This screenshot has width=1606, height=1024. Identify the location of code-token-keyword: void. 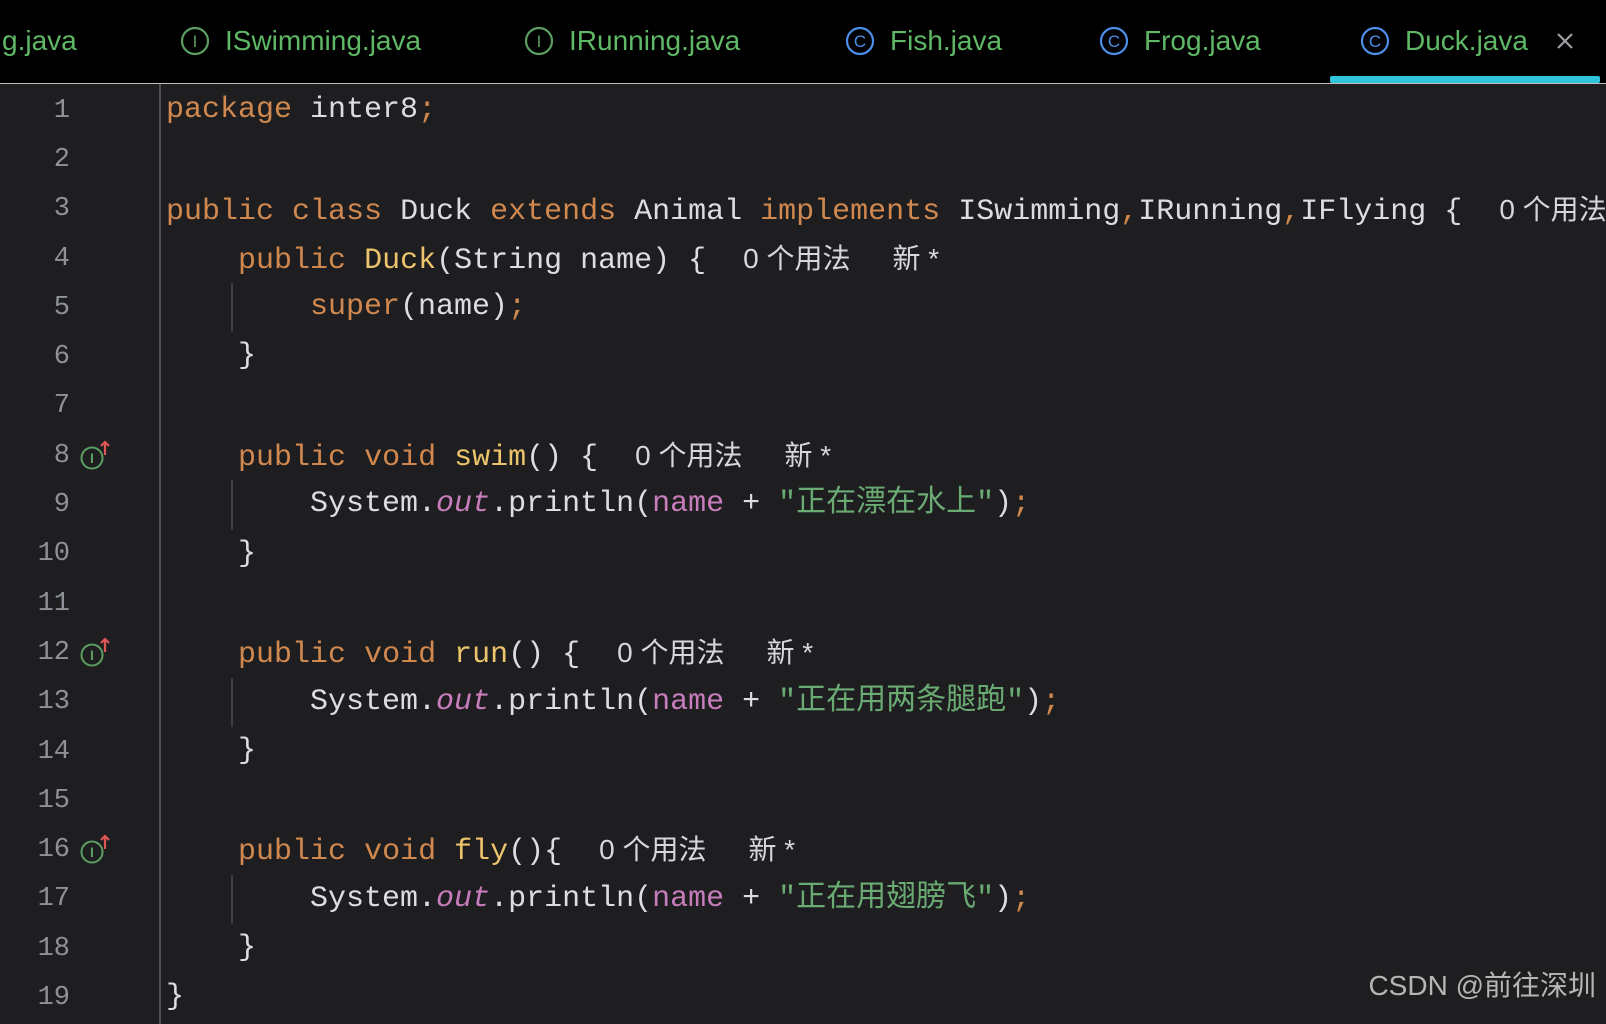
(400, 655).